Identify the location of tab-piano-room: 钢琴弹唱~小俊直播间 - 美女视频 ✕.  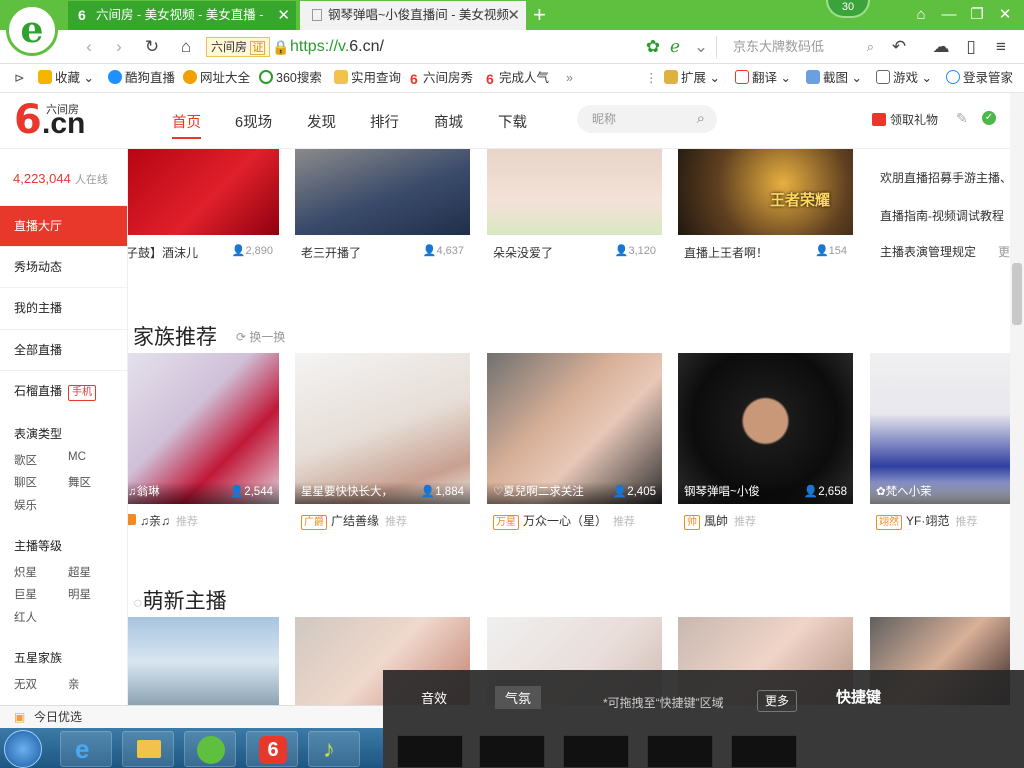
(413, 15).